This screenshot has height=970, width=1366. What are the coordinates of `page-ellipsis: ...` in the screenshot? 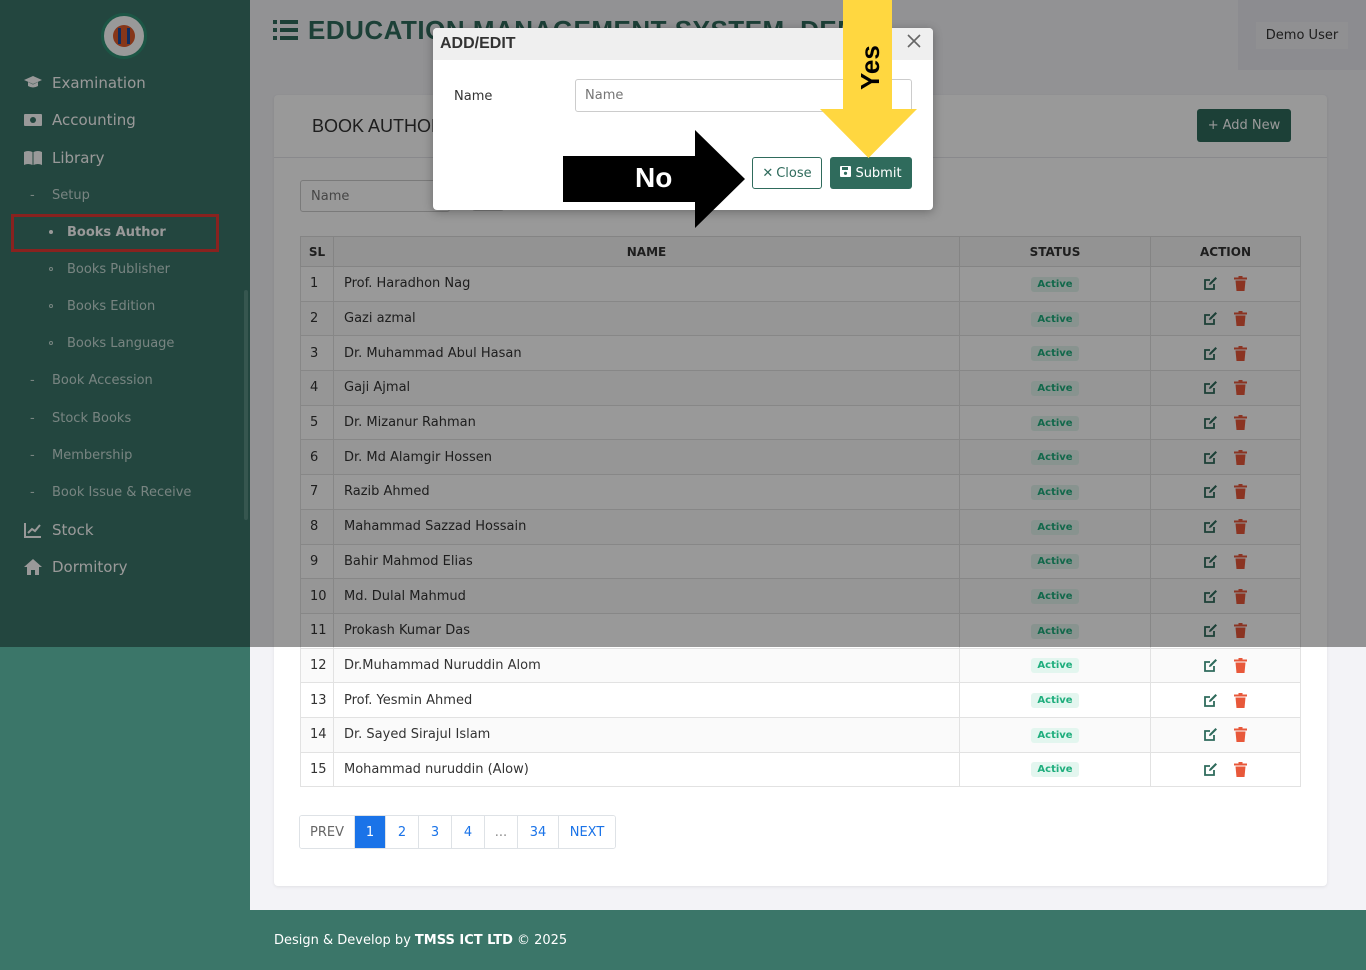 It's located at (501, 832).